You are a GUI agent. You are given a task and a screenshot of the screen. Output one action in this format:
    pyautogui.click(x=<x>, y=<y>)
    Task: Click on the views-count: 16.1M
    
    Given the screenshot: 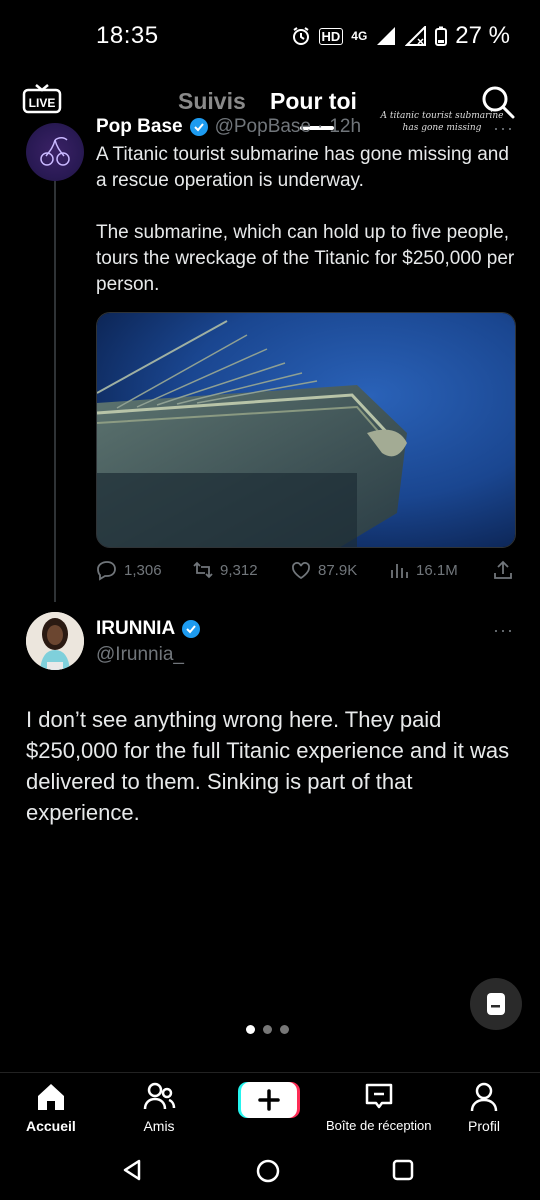 What is the action you would take?
    pyautogui.click(x=437, y=570)
    